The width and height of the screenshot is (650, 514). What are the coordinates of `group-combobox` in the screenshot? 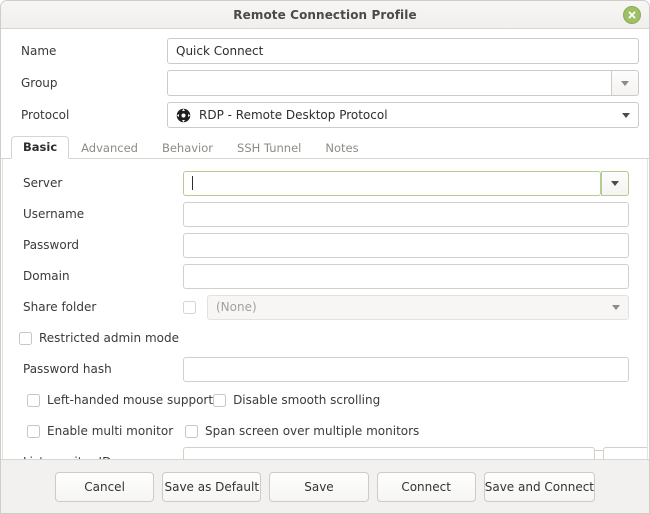 It's located at (403, 83).